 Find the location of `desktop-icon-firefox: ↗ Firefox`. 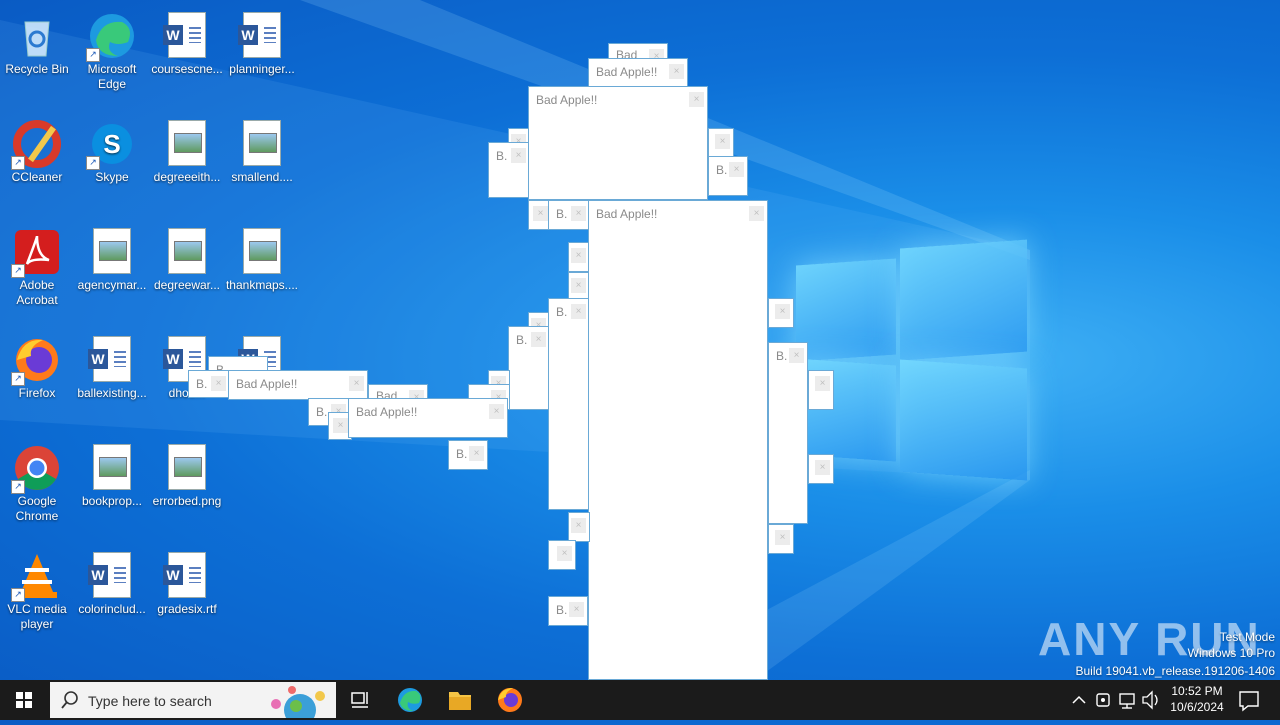

desktop-icon-firefox: ↗ Firefox is located at coordinates (37, 366).